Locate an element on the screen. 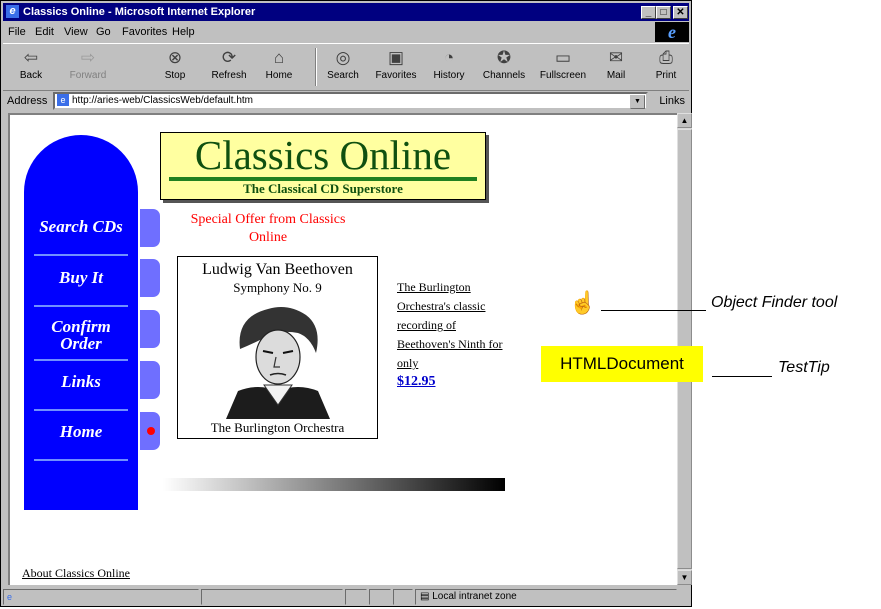  price-link: $12.95 is located at coordinates (455, 382).